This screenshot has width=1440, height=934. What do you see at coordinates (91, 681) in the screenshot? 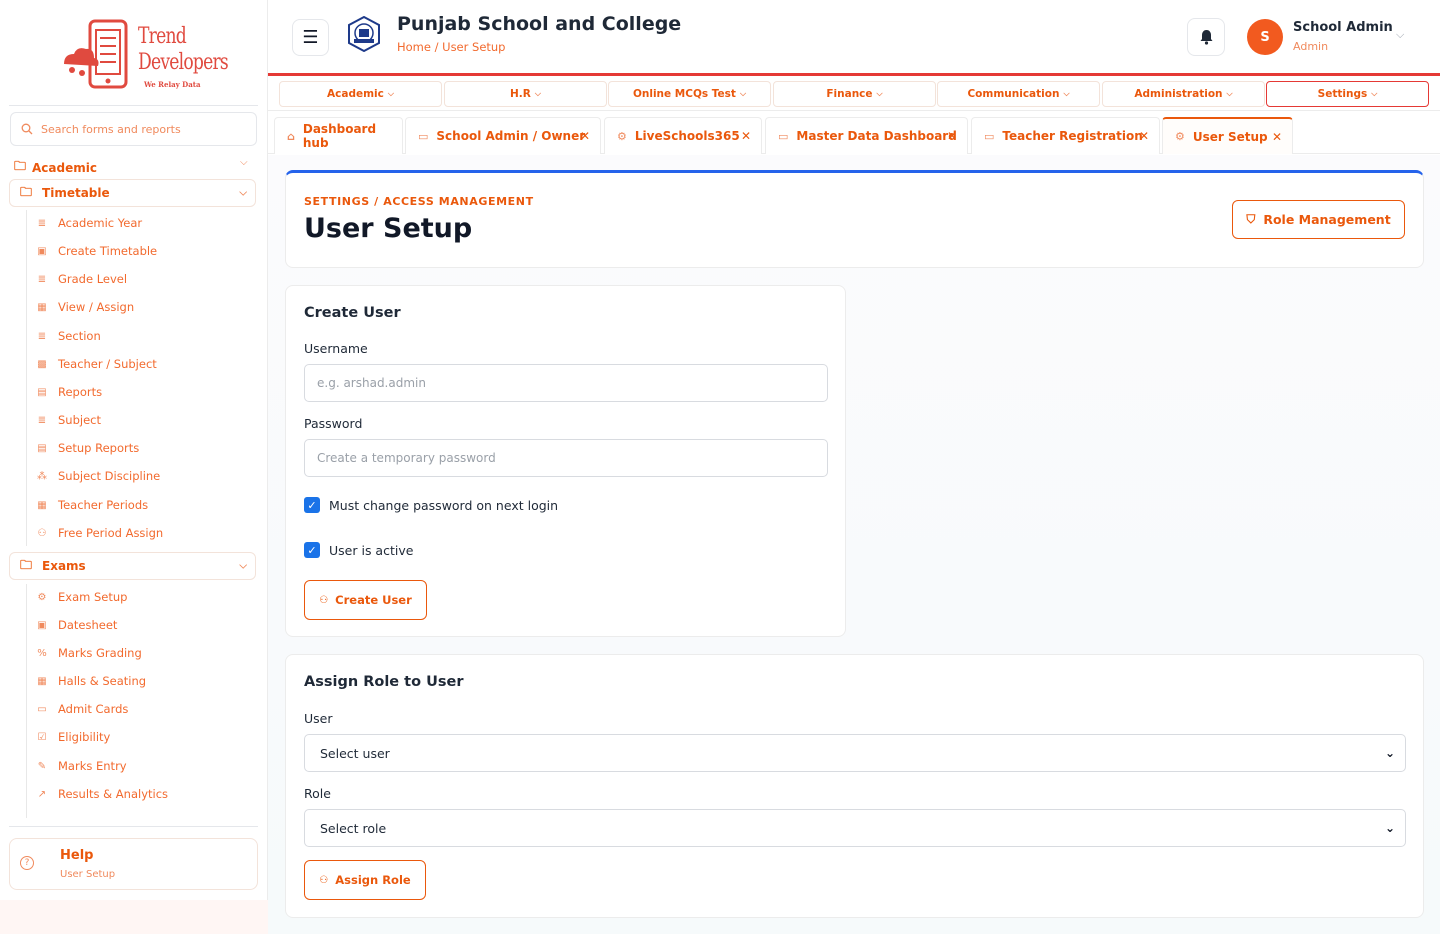
I see `sidebar-item-halls-seating: ▦ Halls & Seating` at bounding box center [91, 681].